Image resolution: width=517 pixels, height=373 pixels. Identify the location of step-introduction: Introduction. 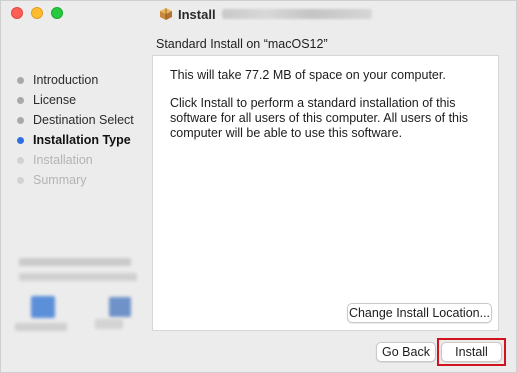
(57, 80).